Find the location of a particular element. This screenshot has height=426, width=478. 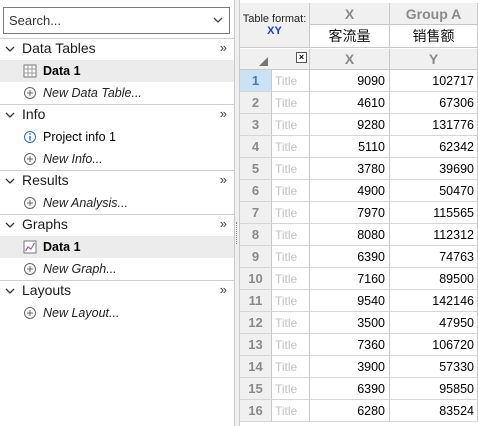

y-value-cell: 57330 is located at coordinates (434, 367).